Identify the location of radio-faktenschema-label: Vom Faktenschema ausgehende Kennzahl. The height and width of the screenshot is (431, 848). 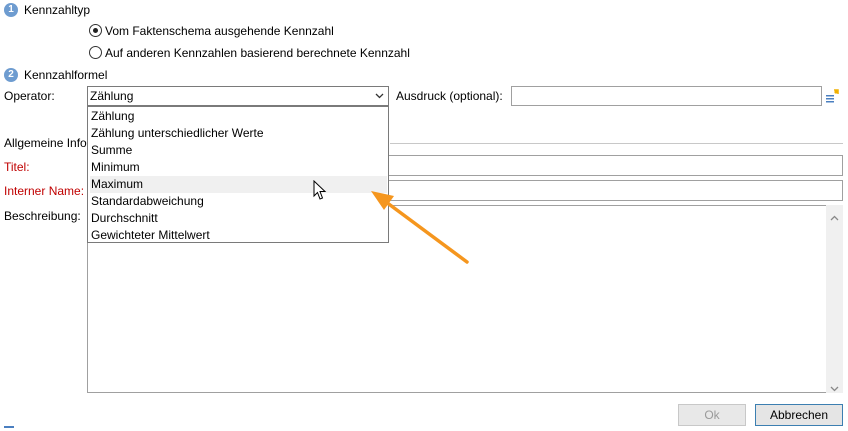
(219, 31).